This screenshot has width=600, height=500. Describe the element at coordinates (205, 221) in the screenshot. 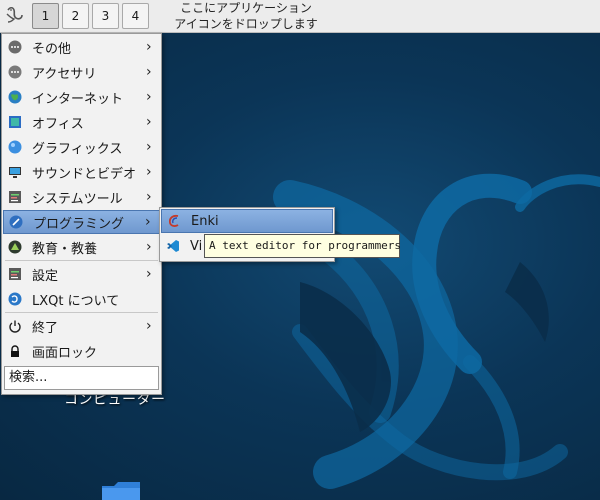

I see `submenu-item-label: Enki` at that location.